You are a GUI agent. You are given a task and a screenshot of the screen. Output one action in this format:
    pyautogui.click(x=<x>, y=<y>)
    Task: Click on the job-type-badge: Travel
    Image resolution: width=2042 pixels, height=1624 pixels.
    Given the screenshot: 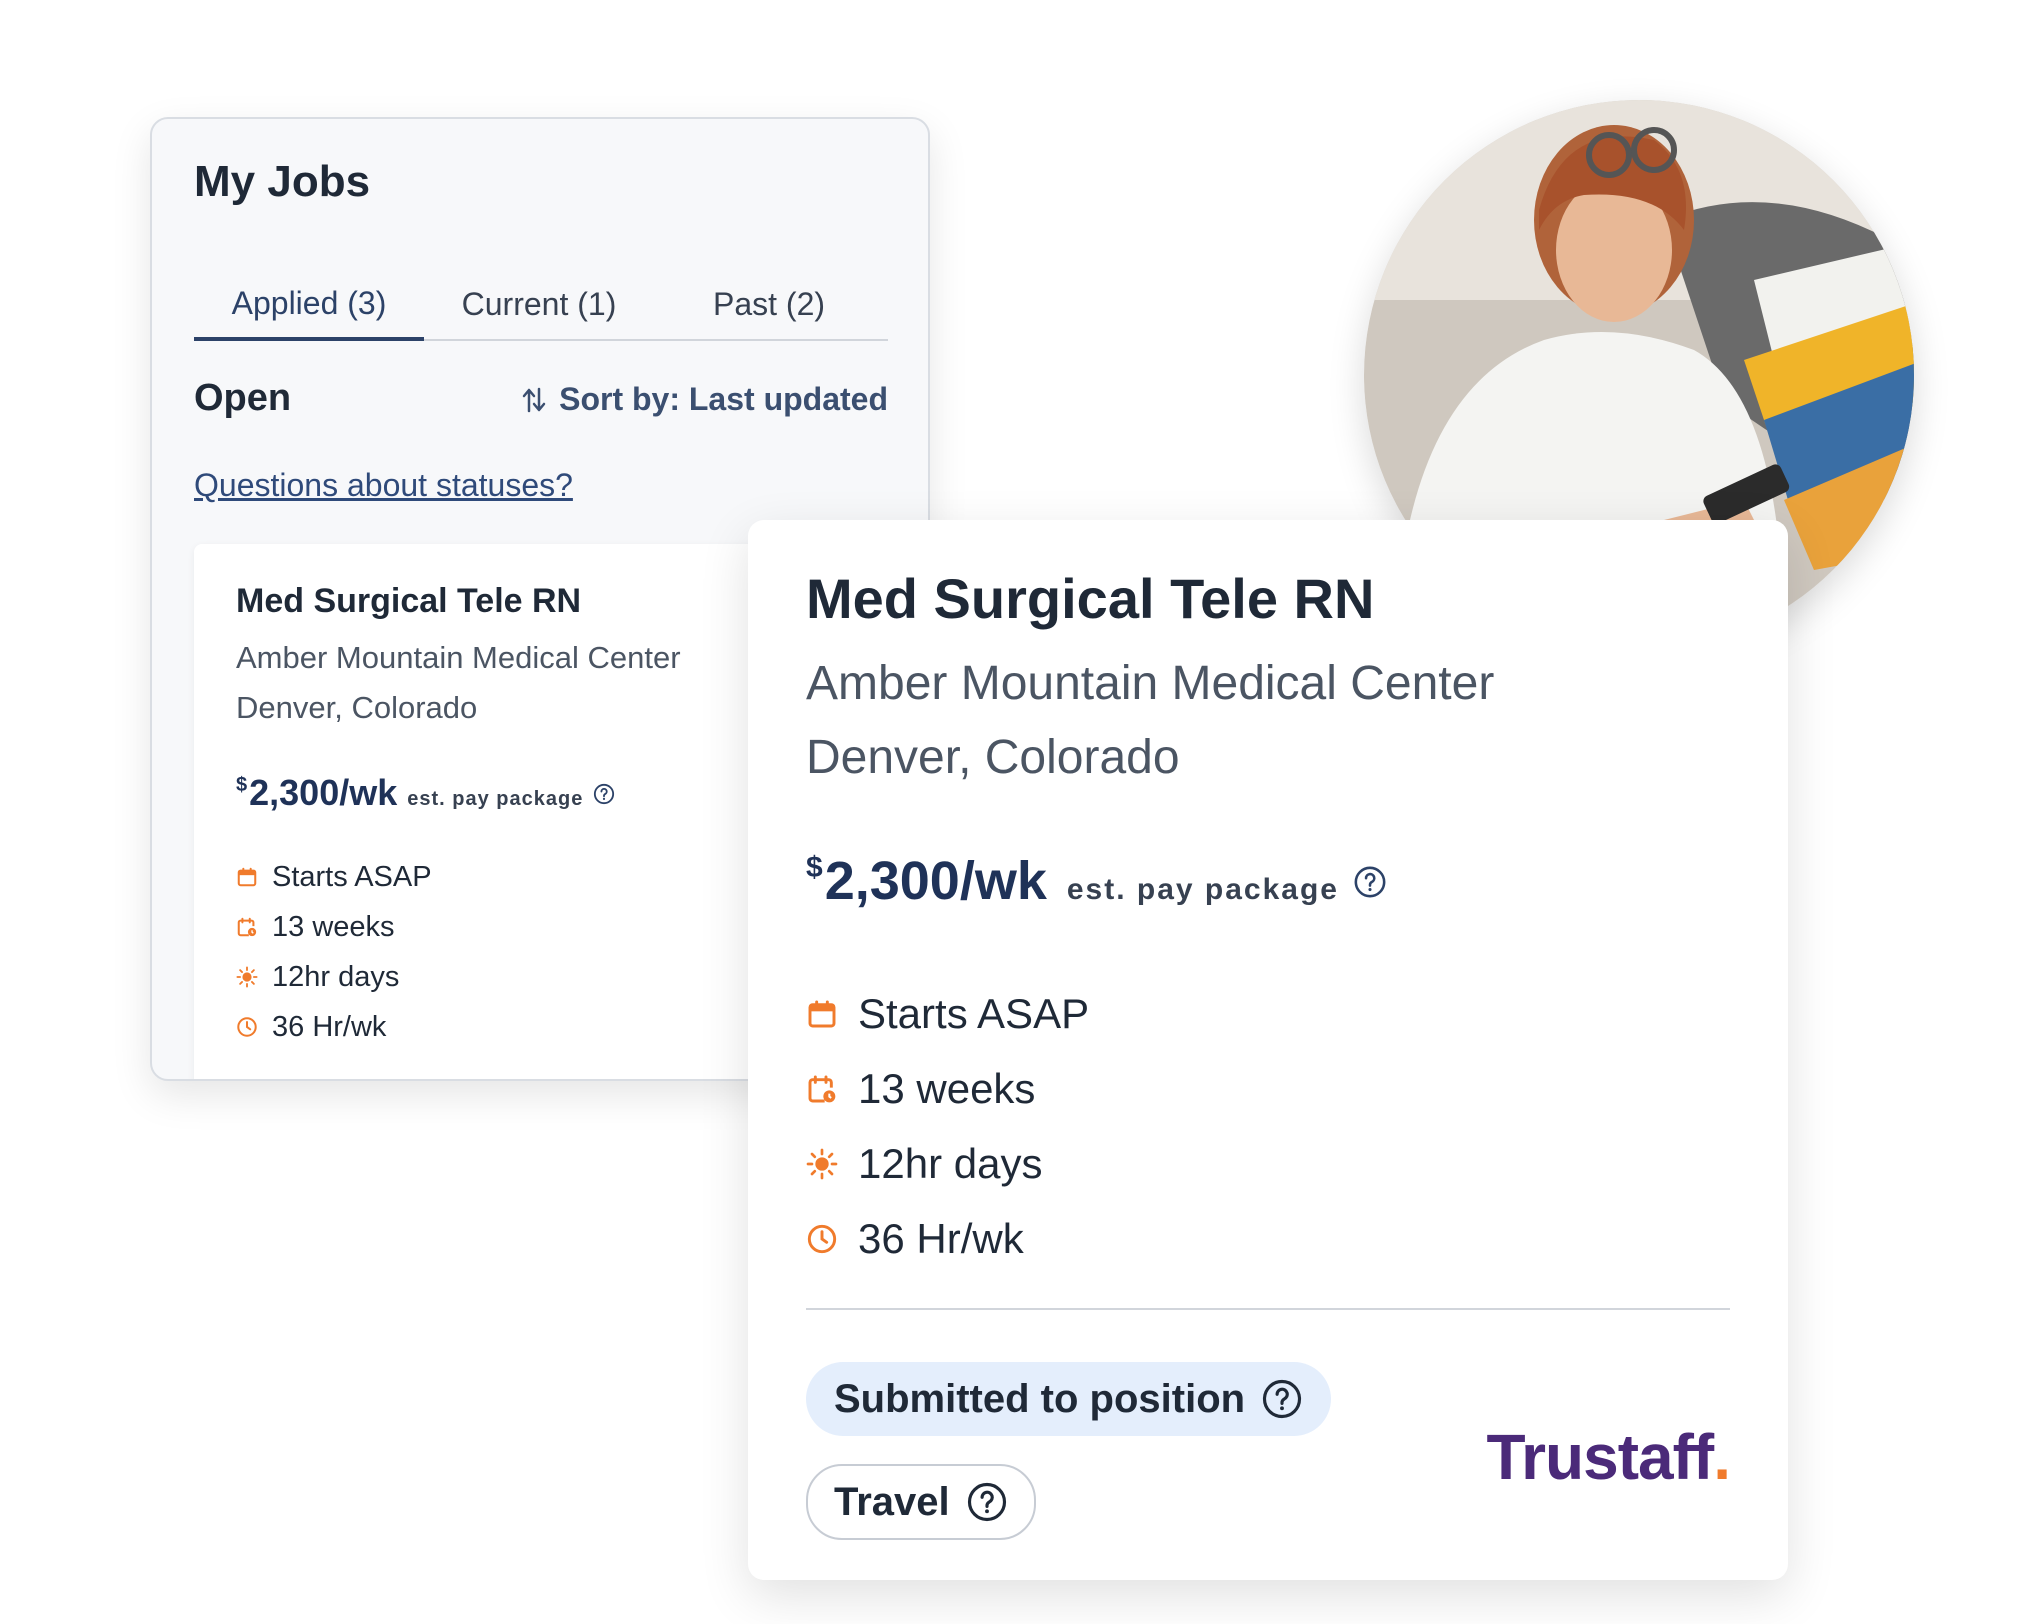 What is the action you would take?
    pyautogui.click(x=921, y=1502)
    